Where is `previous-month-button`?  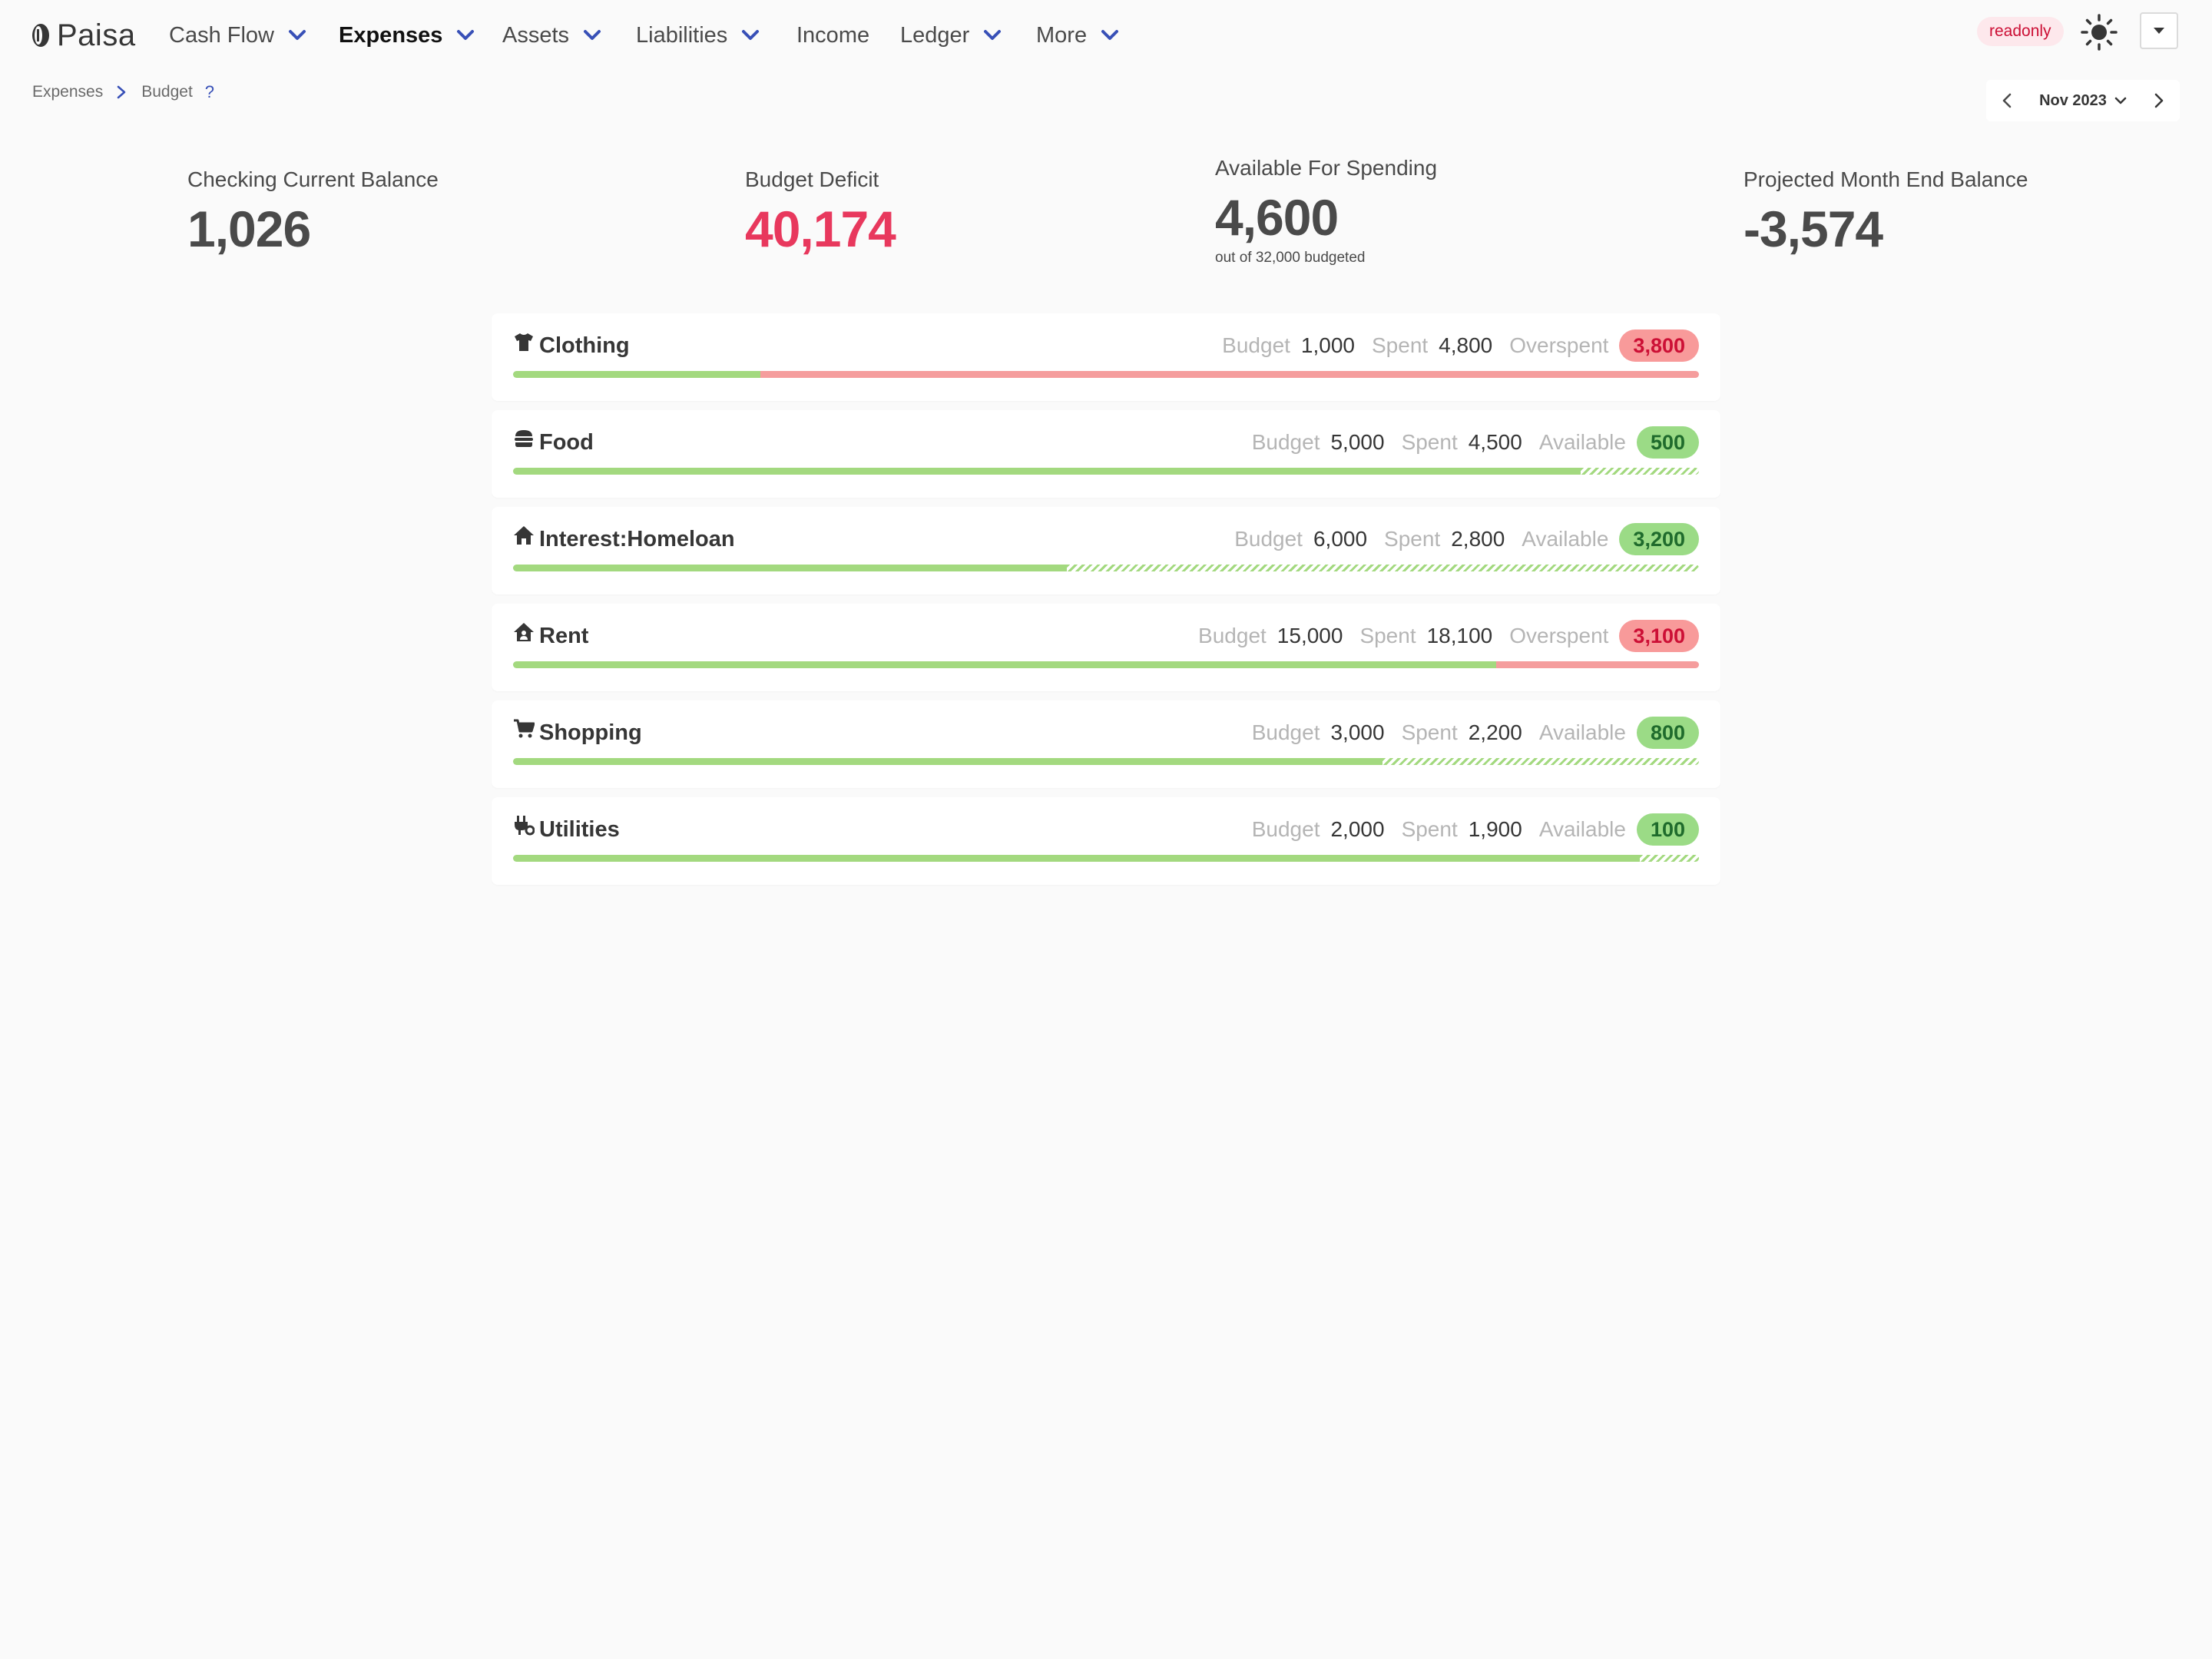
previous-month-button is located at coordinates (2007, 100).